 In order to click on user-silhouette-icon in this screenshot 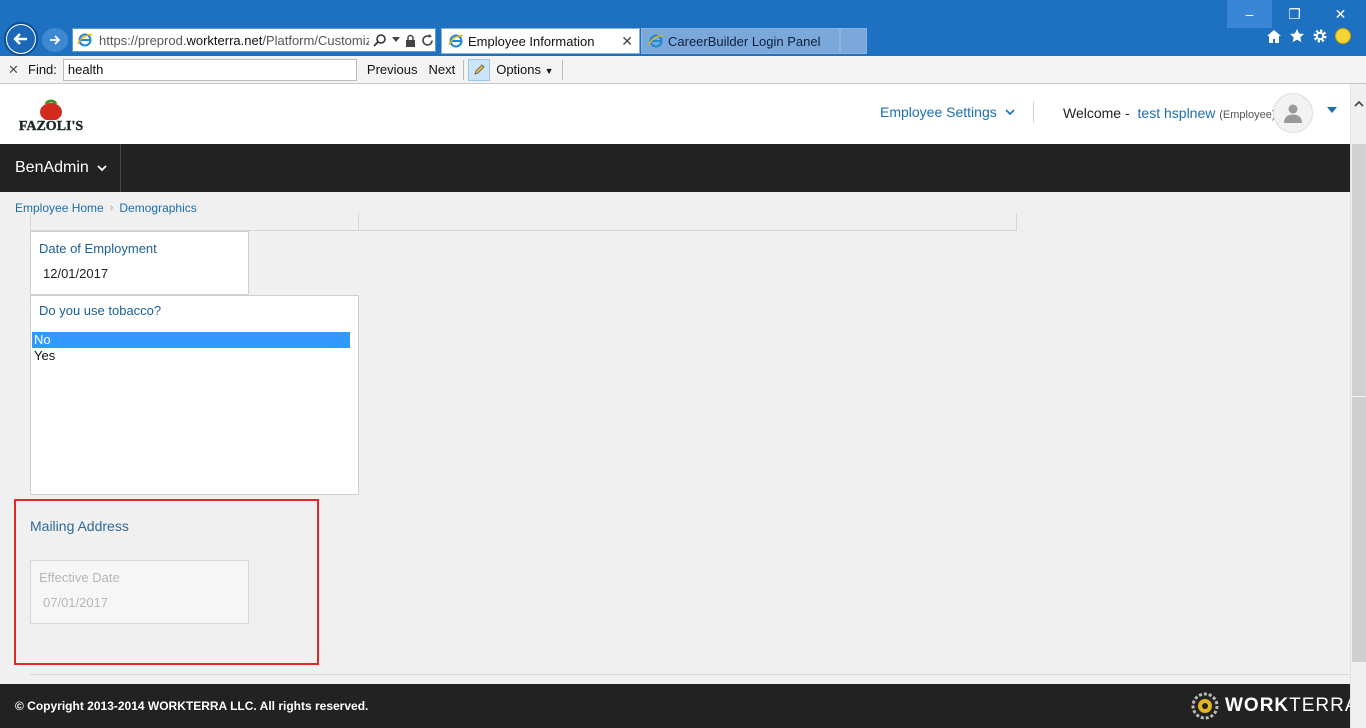, I will do `click(1293, 113)`.